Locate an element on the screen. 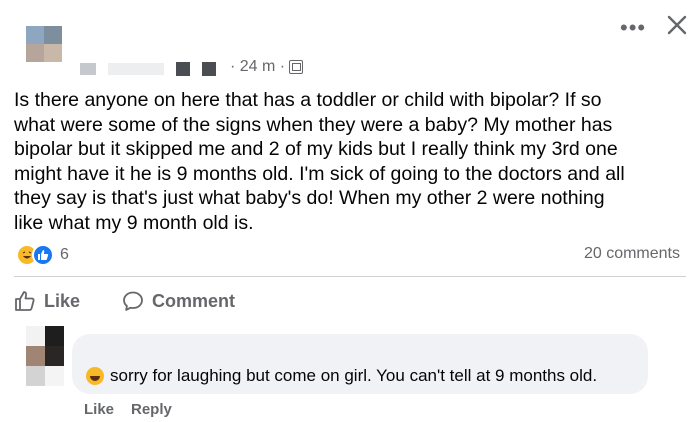  post-meta: · 24 m · is located at coordinates (267, 67).